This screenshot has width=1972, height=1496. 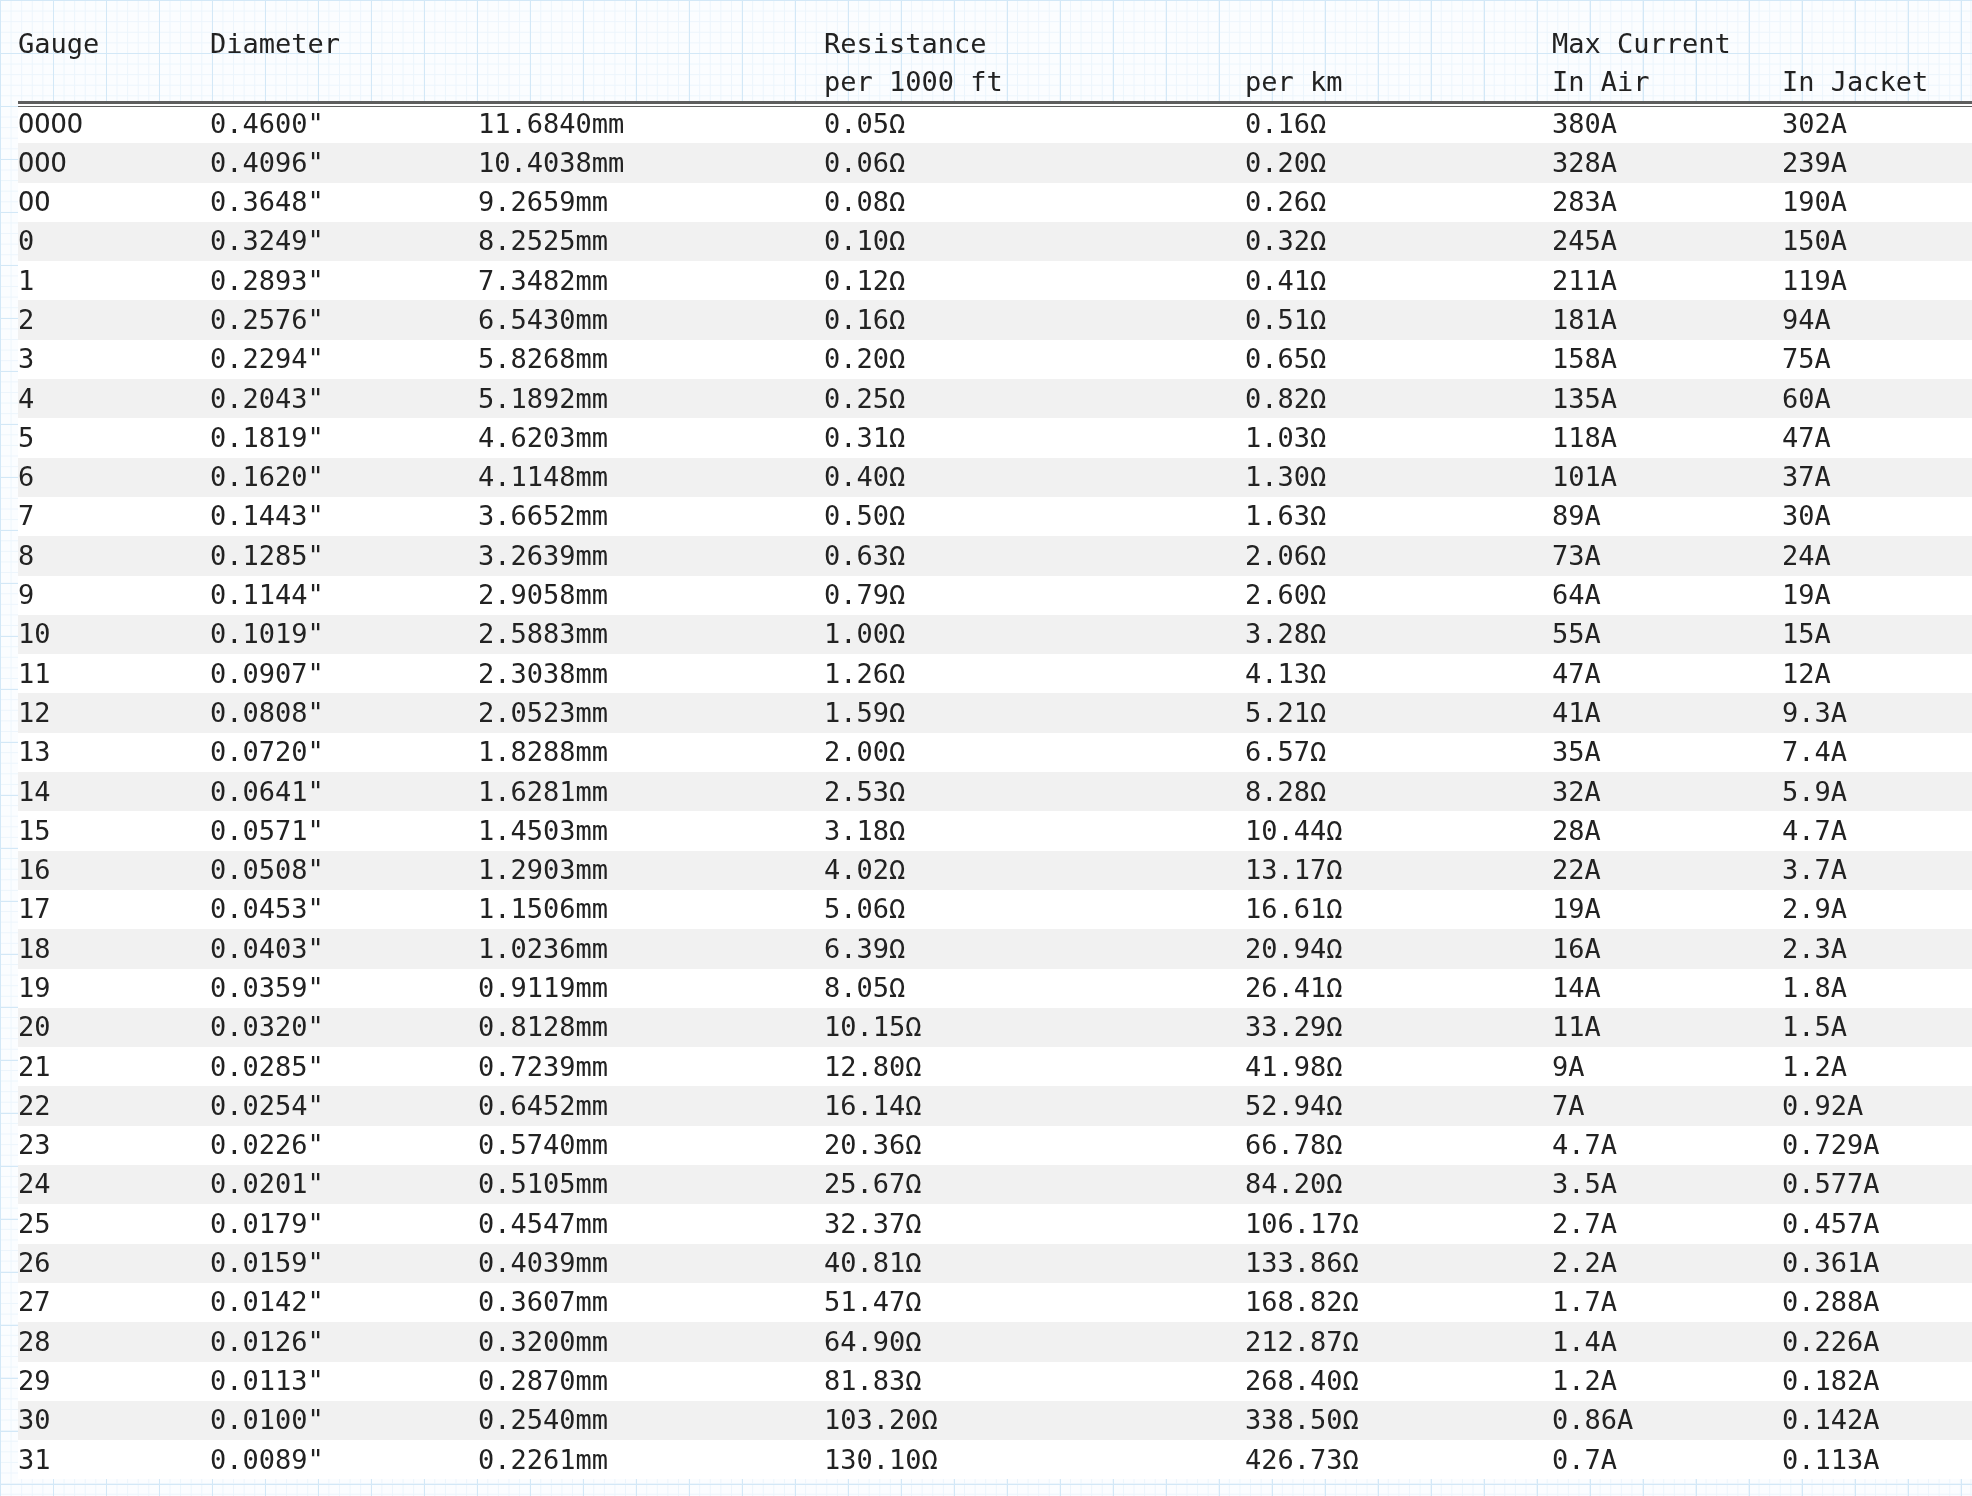 I want to click on table-cell: 13.17Ω, so click(x=1294, y=870).